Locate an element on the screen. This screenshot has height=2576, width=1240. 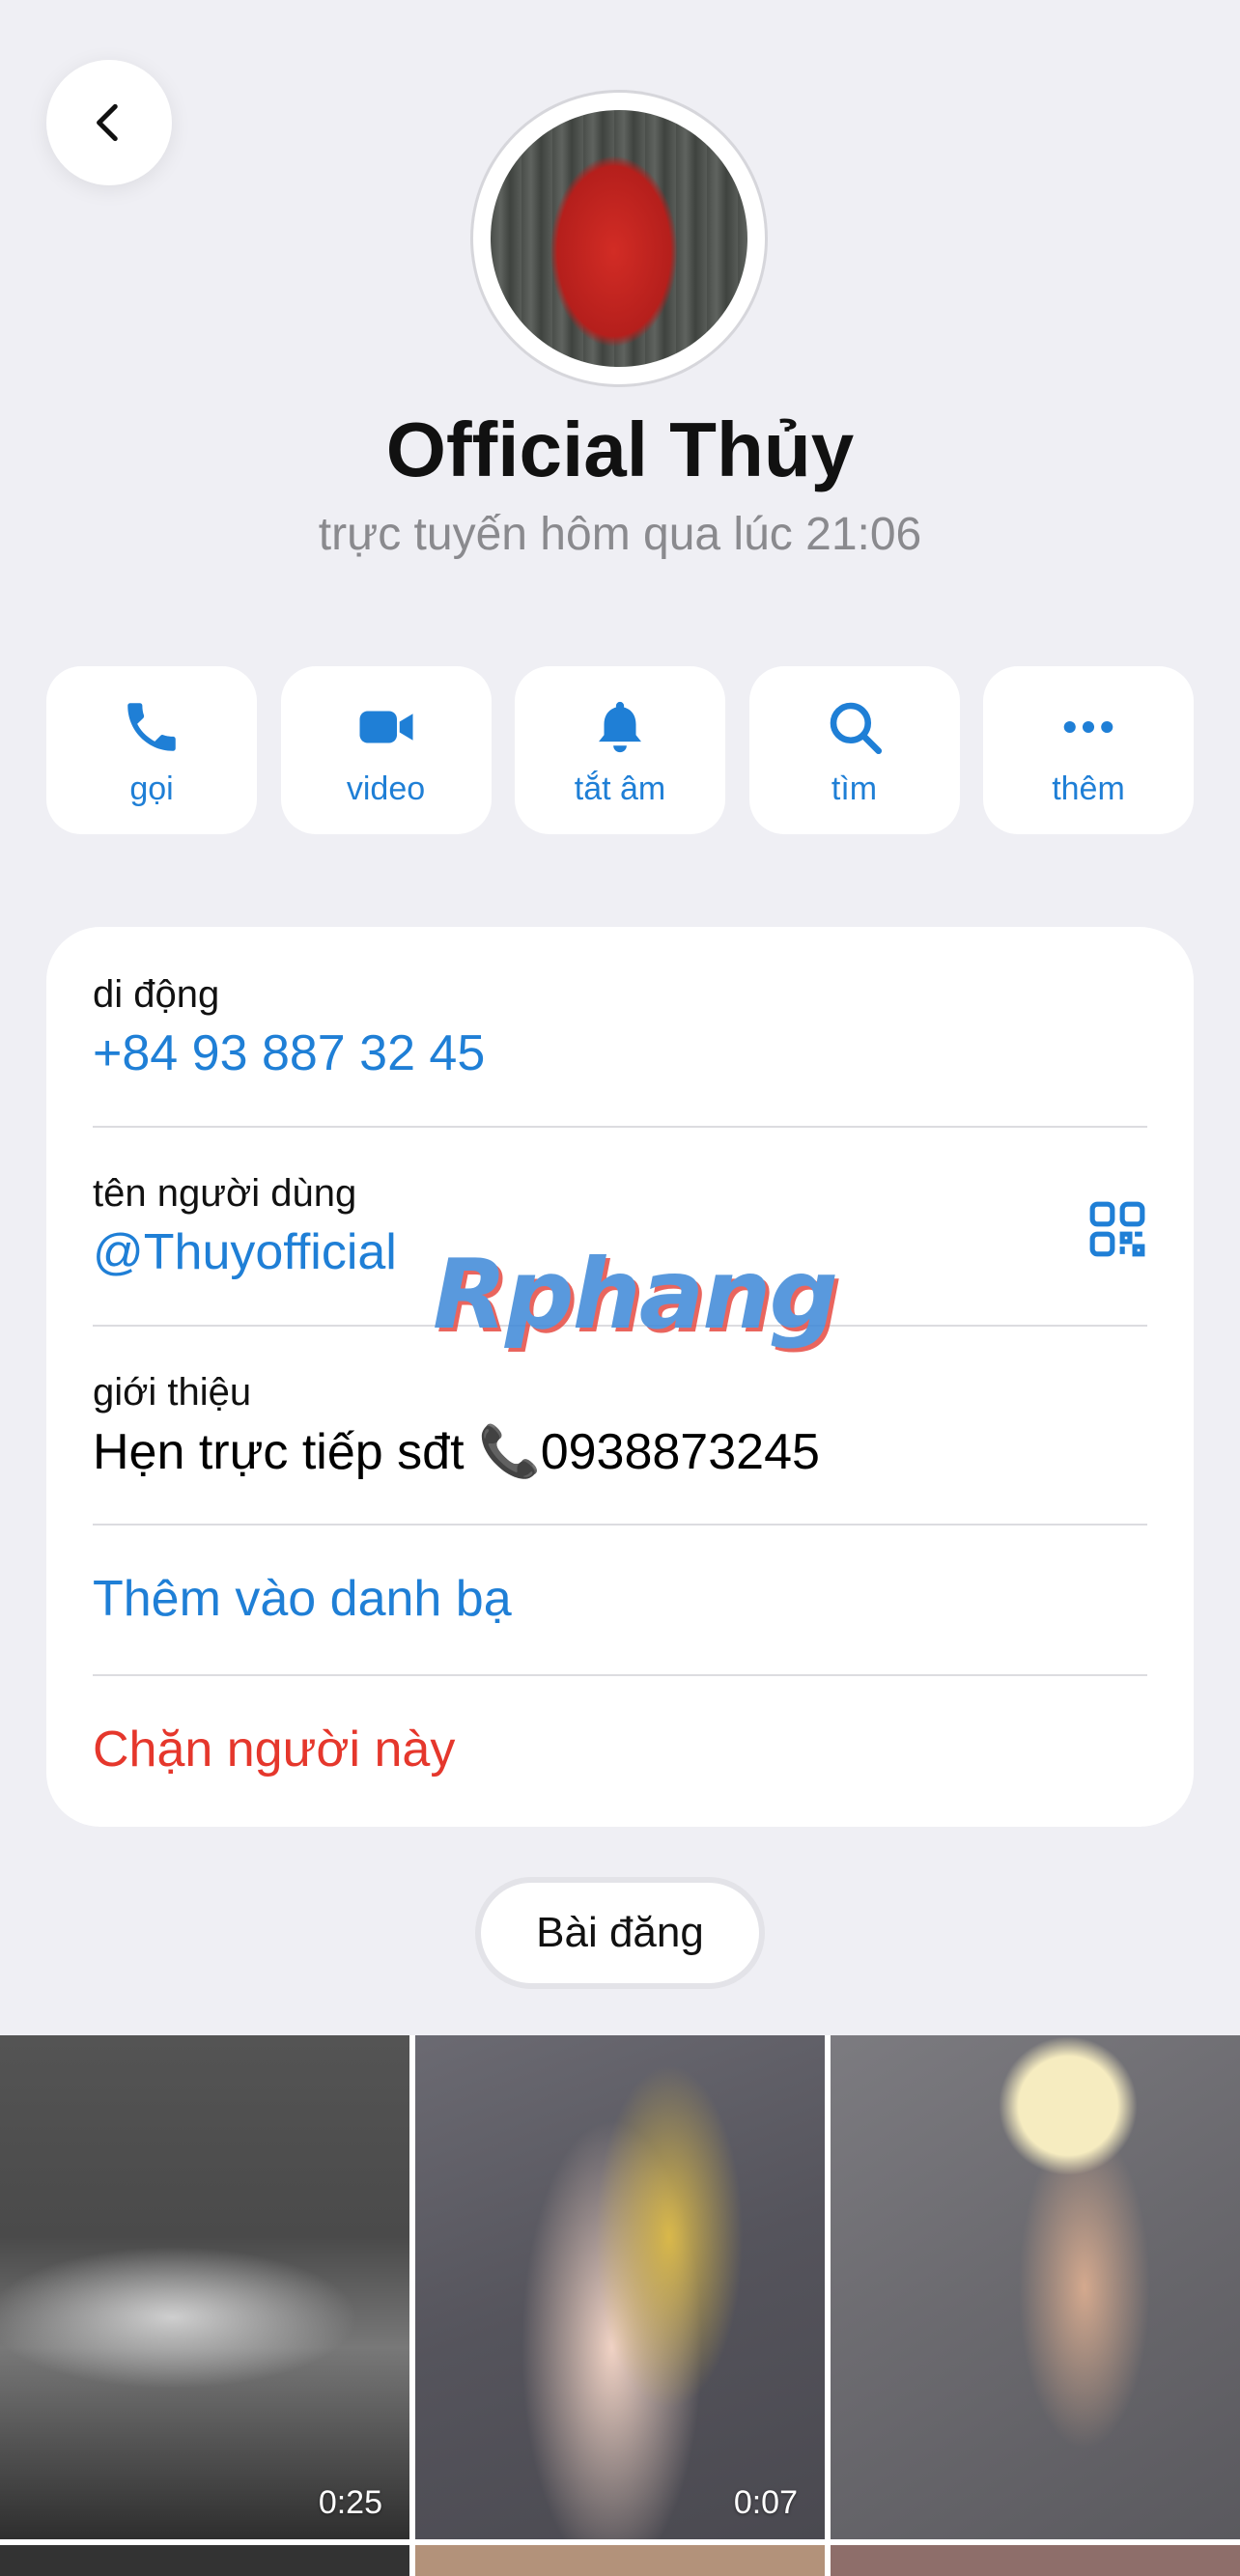
search-icon is located at coordinates (854, 727).